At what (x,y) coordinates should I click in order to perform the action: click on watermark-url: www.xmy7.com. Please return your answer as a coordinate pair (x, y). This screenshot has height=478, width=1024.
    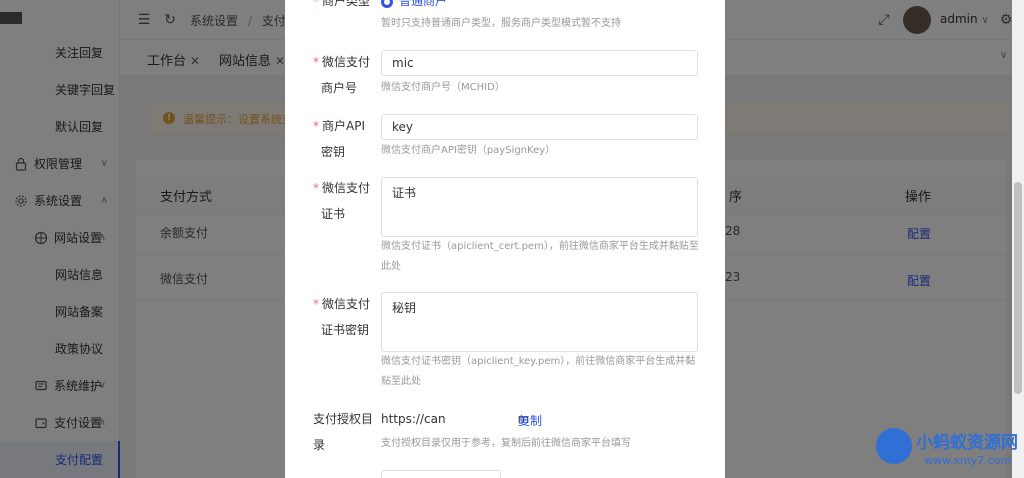
    Looking at the image, I should click on (968, 460).